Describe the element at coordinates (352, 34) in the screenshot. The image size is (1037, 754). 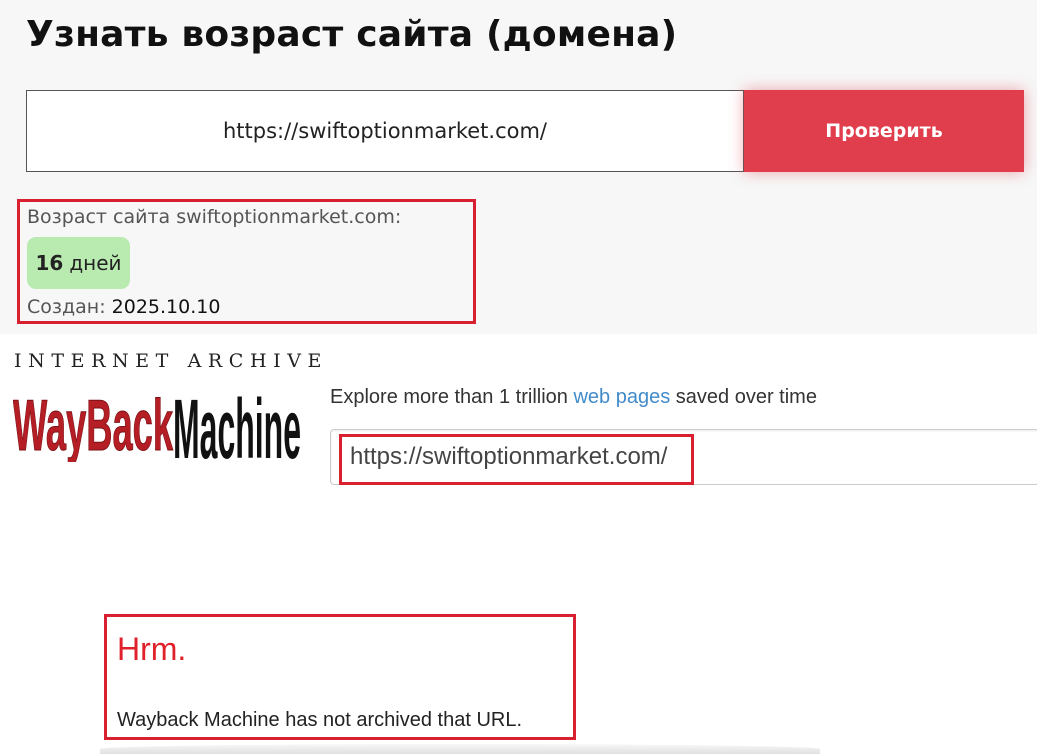
I see `page-title: Узнать возраст сайта (домена)` at that location.